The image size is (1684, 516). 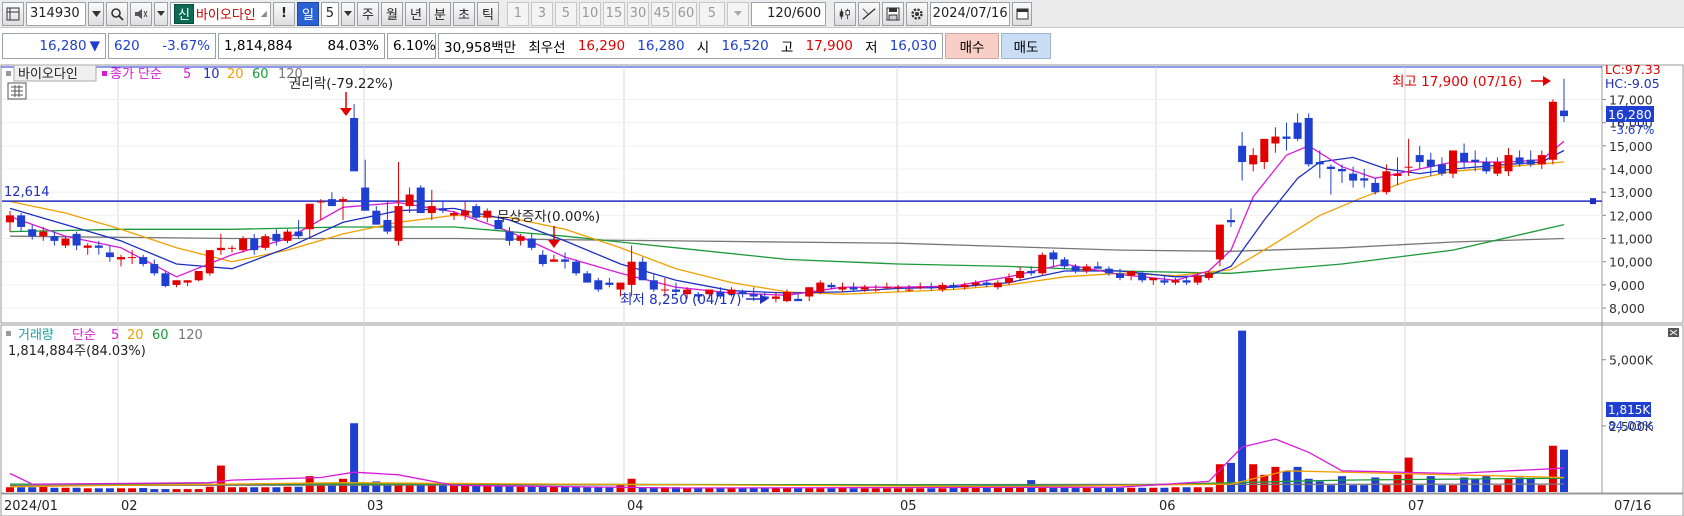 What do you see at coordinates (127, 46) in the screenshot?
I see `change-value: 620` at bounding box center [127, 46].